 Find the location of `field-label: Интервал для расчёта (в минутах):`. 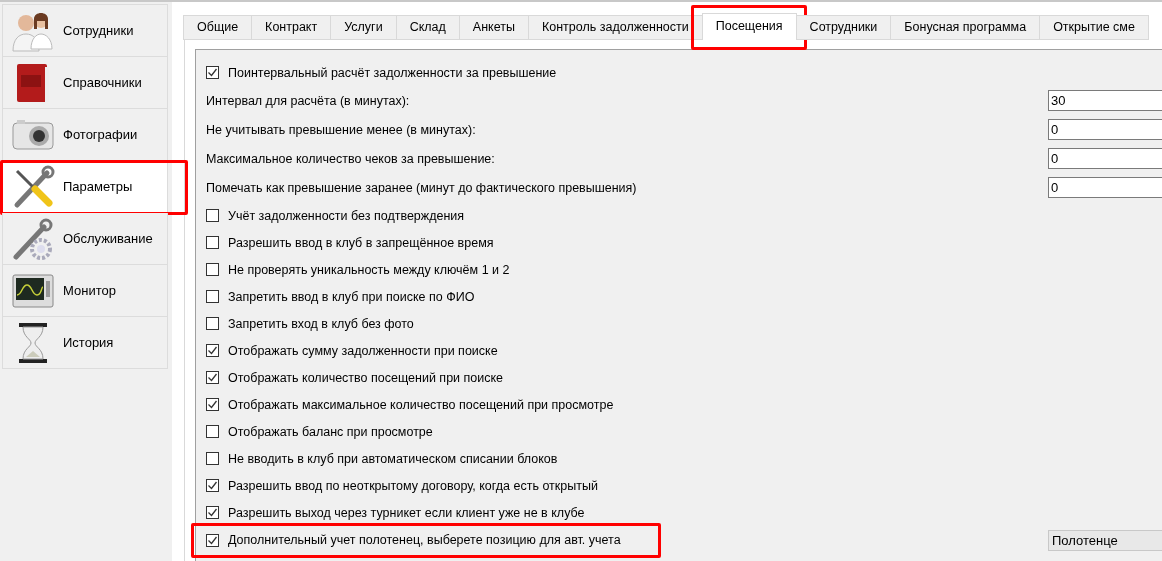

field-label: Интервал для расчёта (в минутах): is located at coordinates (308, 100).